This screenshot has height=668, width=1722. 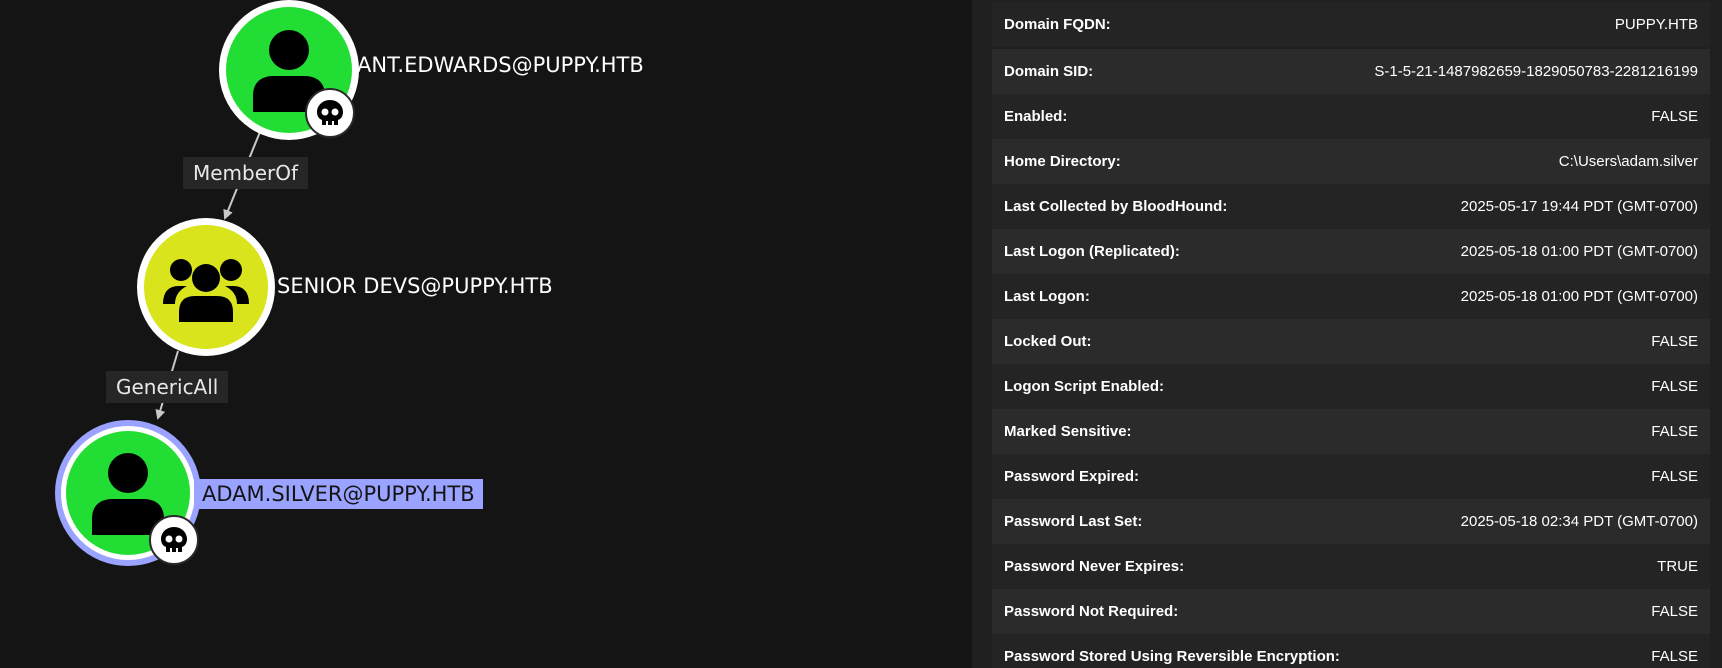 What do you see at coordinates (1351, 386) in the screenshot?
I see `property-row: Logon Script Enabled: FALSE` at bounding box center [1351, 386].